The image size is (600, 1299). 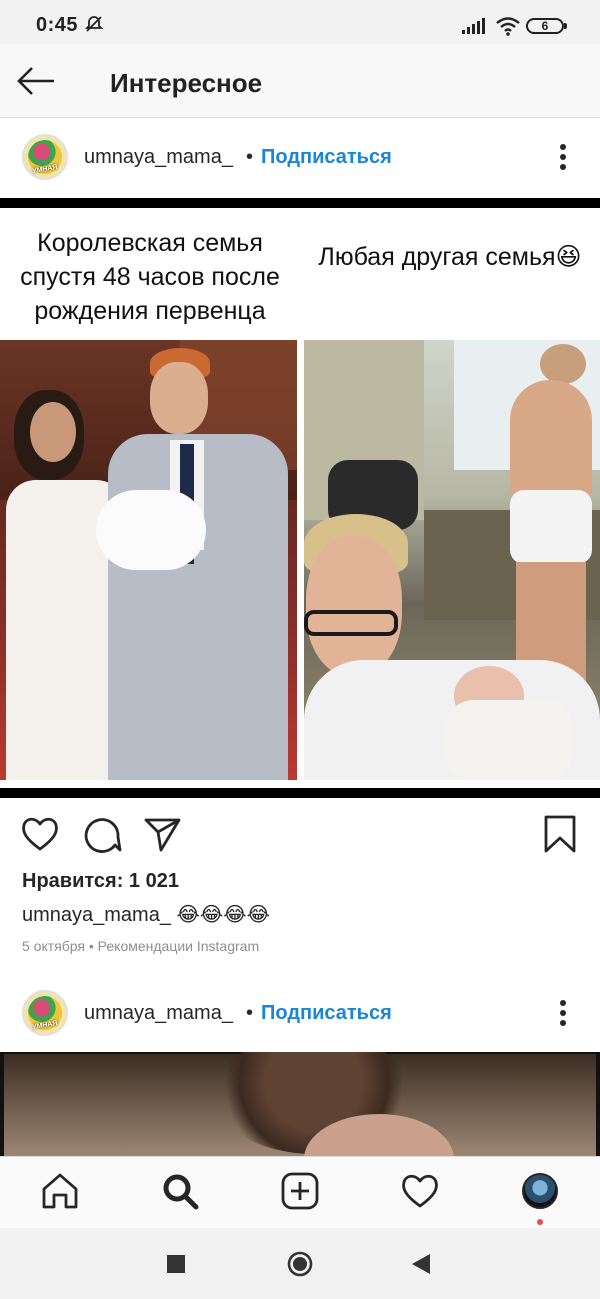 What do you see at coordinates (57, 25) in the screenshot?
I see `status-time: 0:45` at bounding box center [57, 25].